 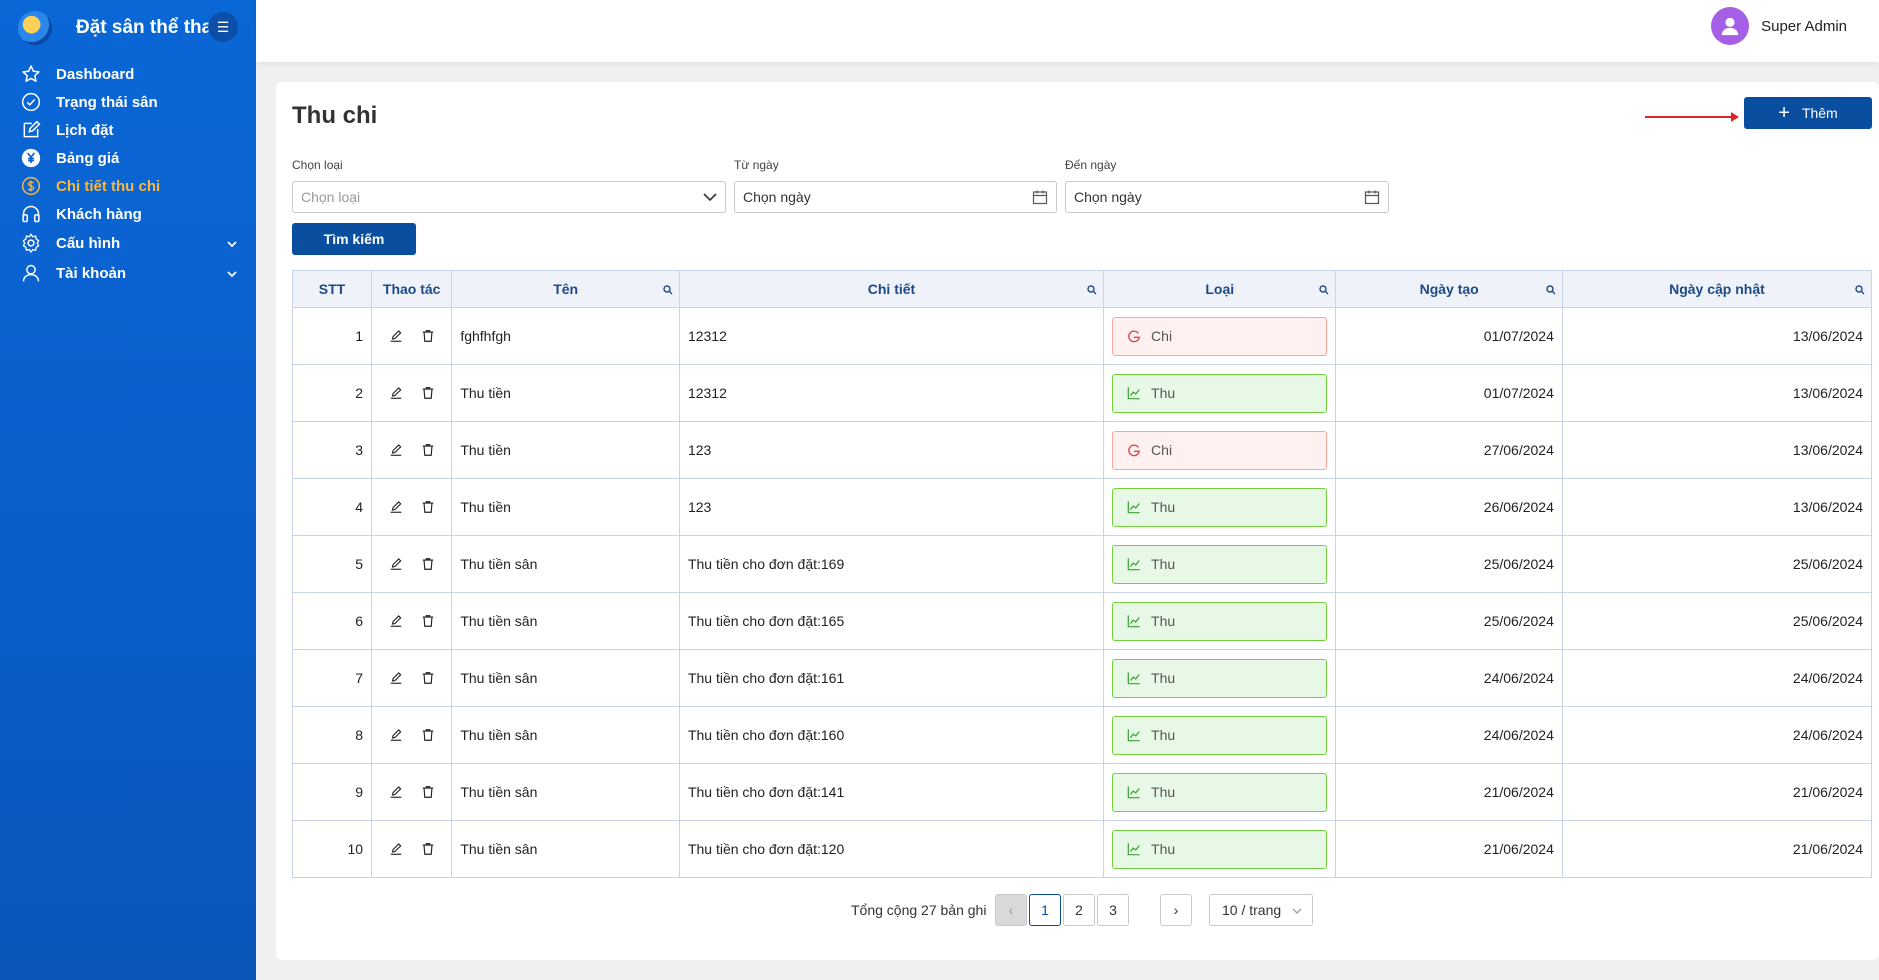 I want to click on plus-icon: +, so click(x=1784, y=113).